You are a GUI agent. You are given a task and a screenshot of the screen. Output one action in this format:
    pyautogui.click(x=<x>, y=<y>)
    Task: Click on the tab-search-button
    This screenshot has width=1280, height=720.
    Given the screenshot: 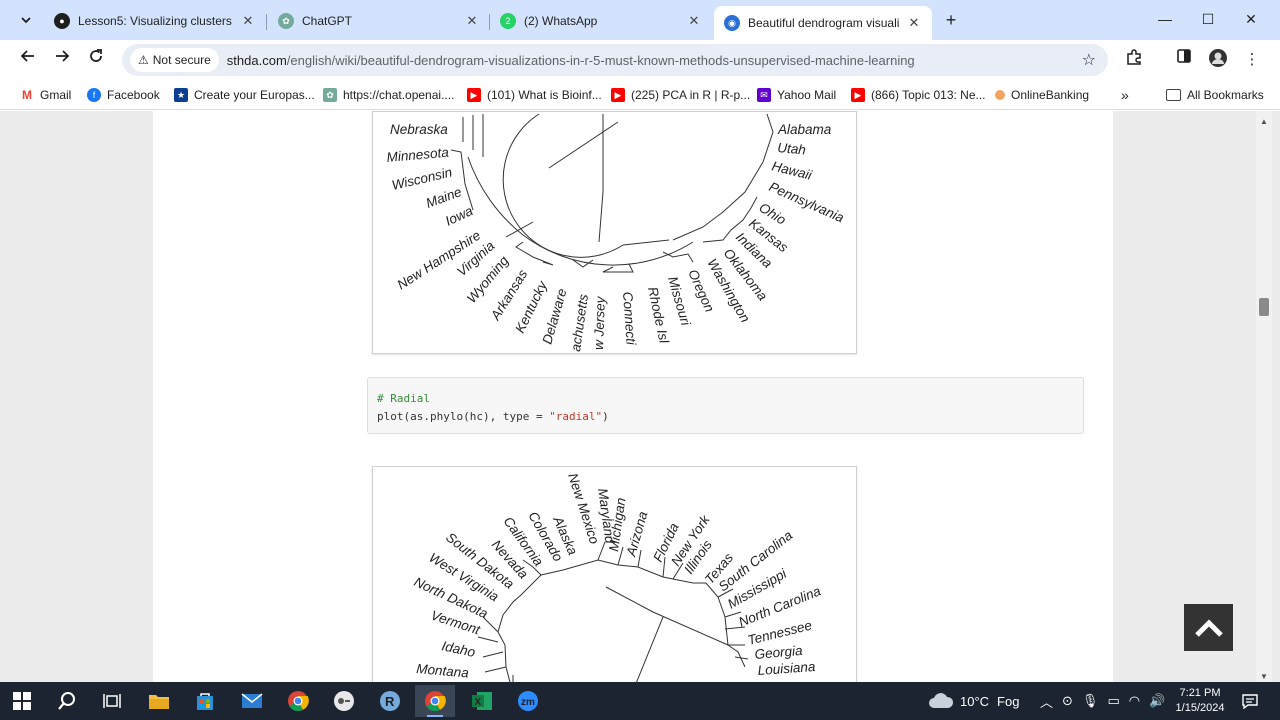 What is the action you would take?
    pyautogui.click(x=26, y=20)
    